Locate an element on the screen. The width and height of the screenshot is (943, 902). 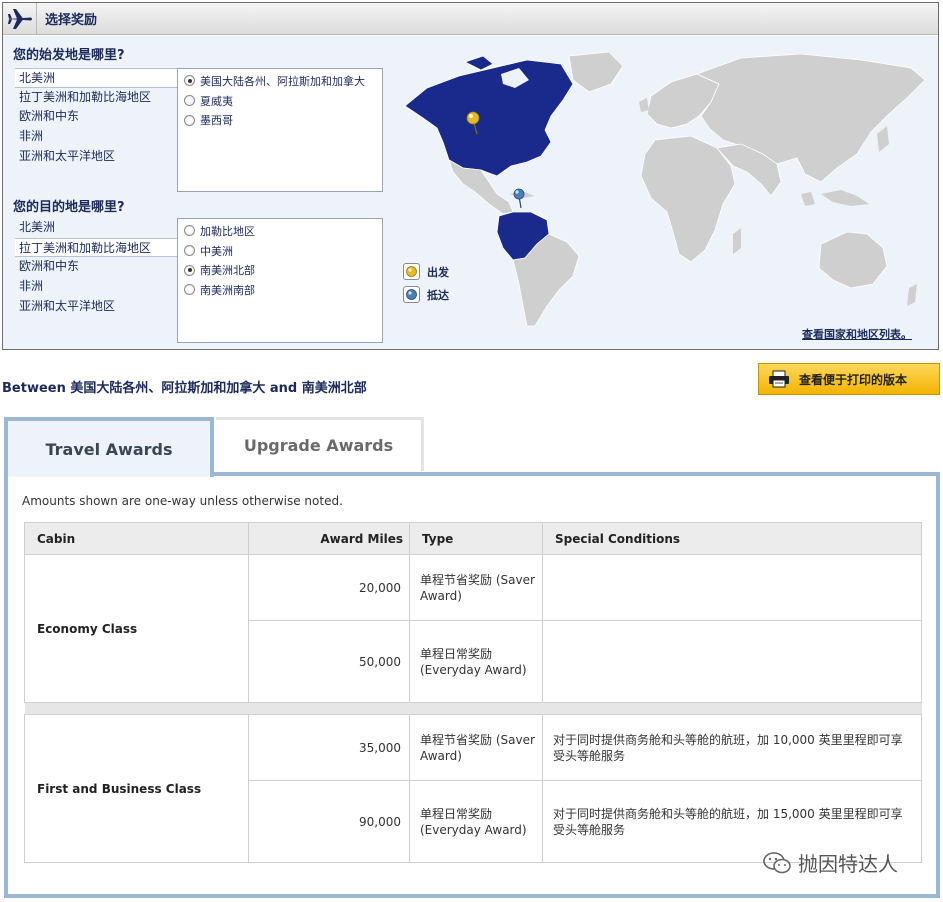
dest-region-north-america: 北美洲 is located at coordinates (96, 228).